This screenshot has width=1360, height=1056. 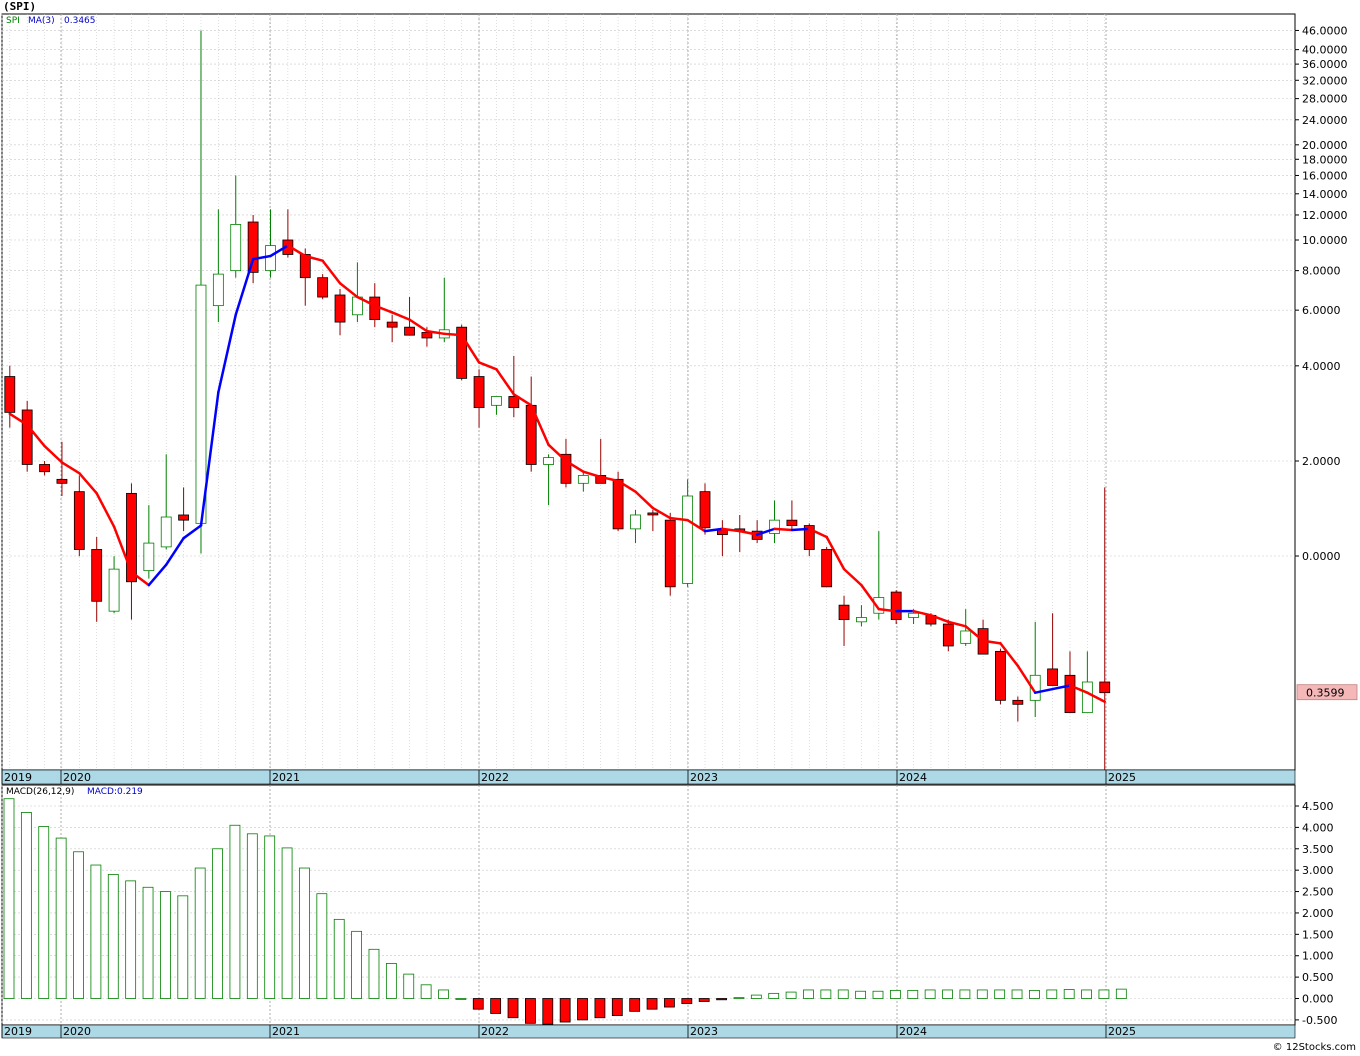 I want to click on macd-axis-tick-label: -0.500, so click(x=1319, y=1020).